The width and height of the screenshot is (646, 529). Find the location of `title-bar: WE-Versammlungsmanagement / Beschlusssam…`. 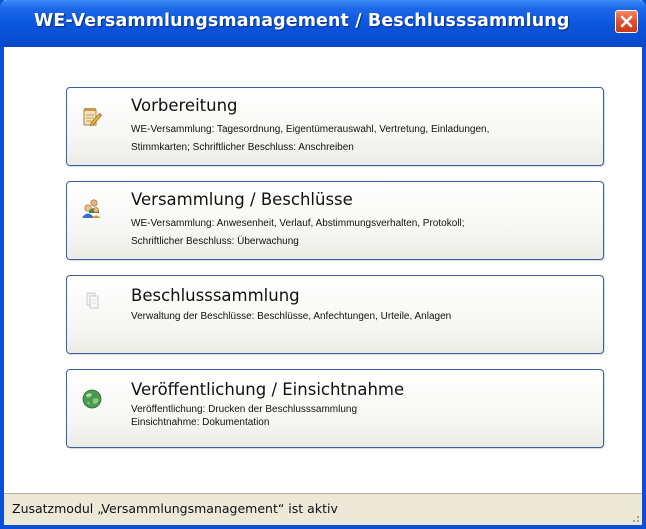

title-bar: WE-Versammlungsmanagement / Beschlusssam… is located at coordinates (323, 23).